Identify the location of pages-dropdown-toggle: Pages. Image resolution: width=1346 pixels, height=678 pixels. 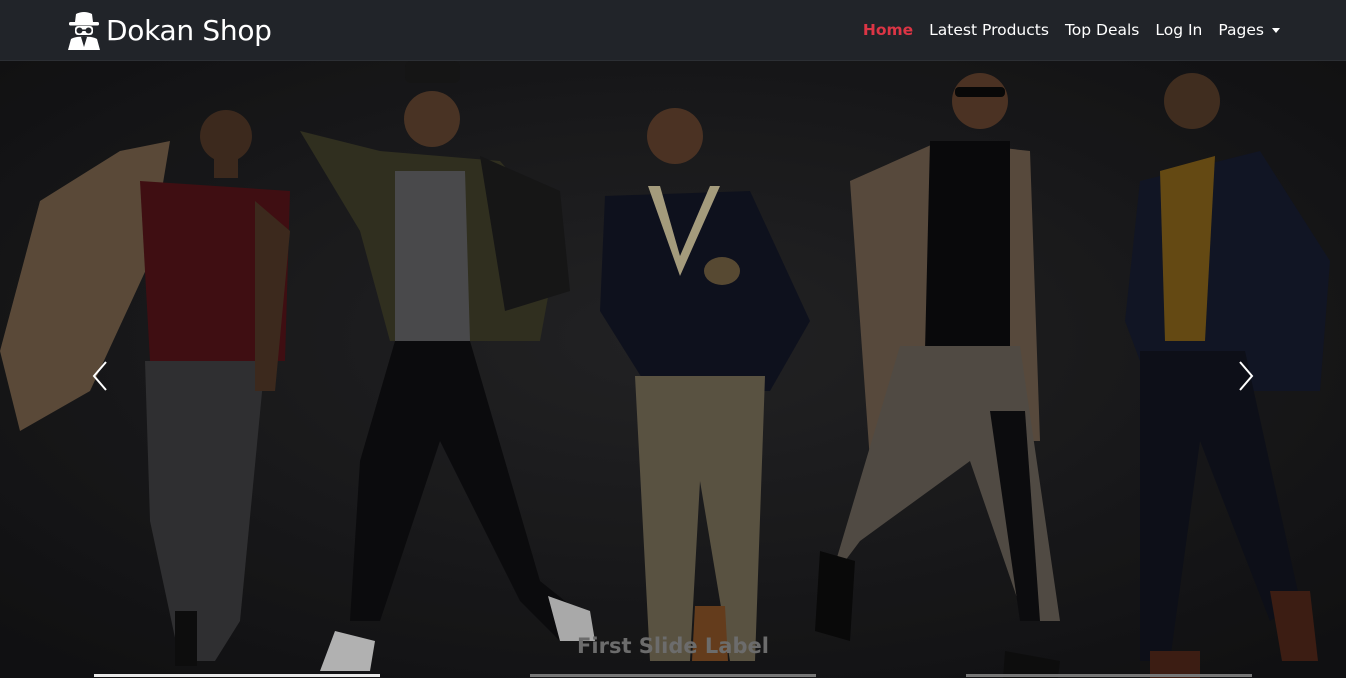
(1249, 30).